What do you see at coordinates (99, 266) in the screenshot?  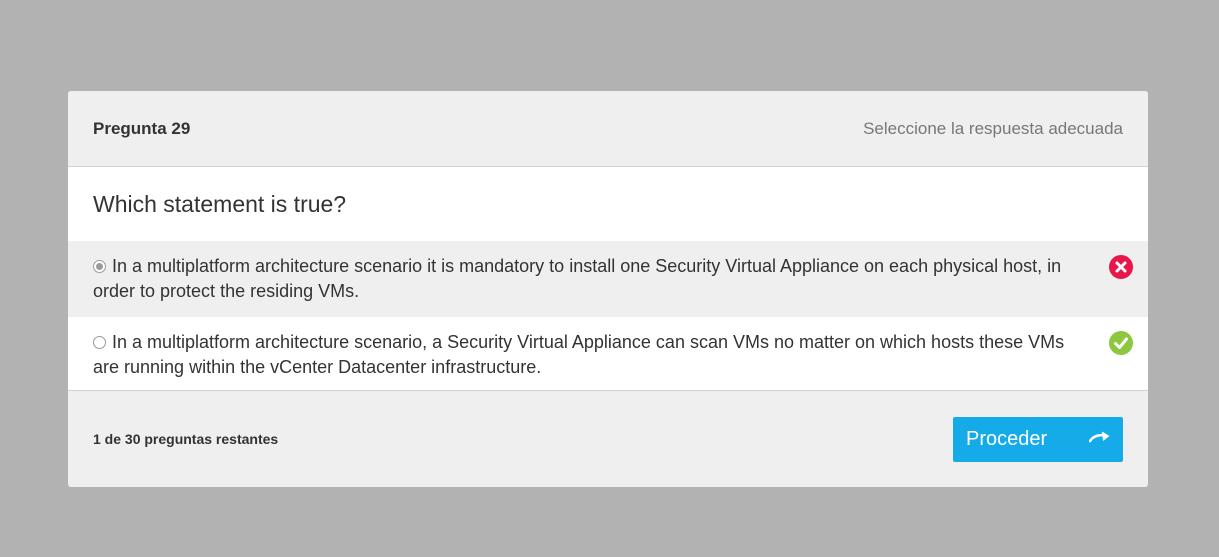 I see `radio-button-selected` at bounding box center [99, 266].